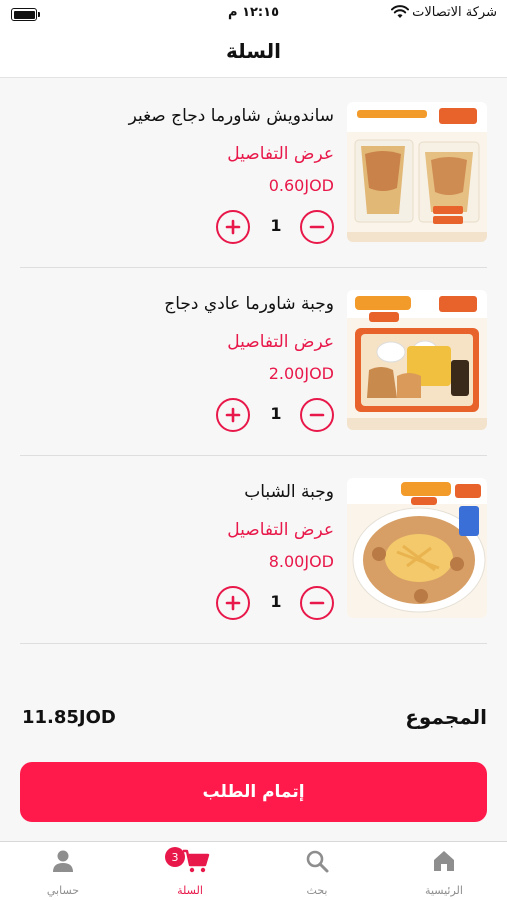 The height and width of the screenshot is (900, 507). I want to click on item-price: 0.60JOD, so click(301, 185).